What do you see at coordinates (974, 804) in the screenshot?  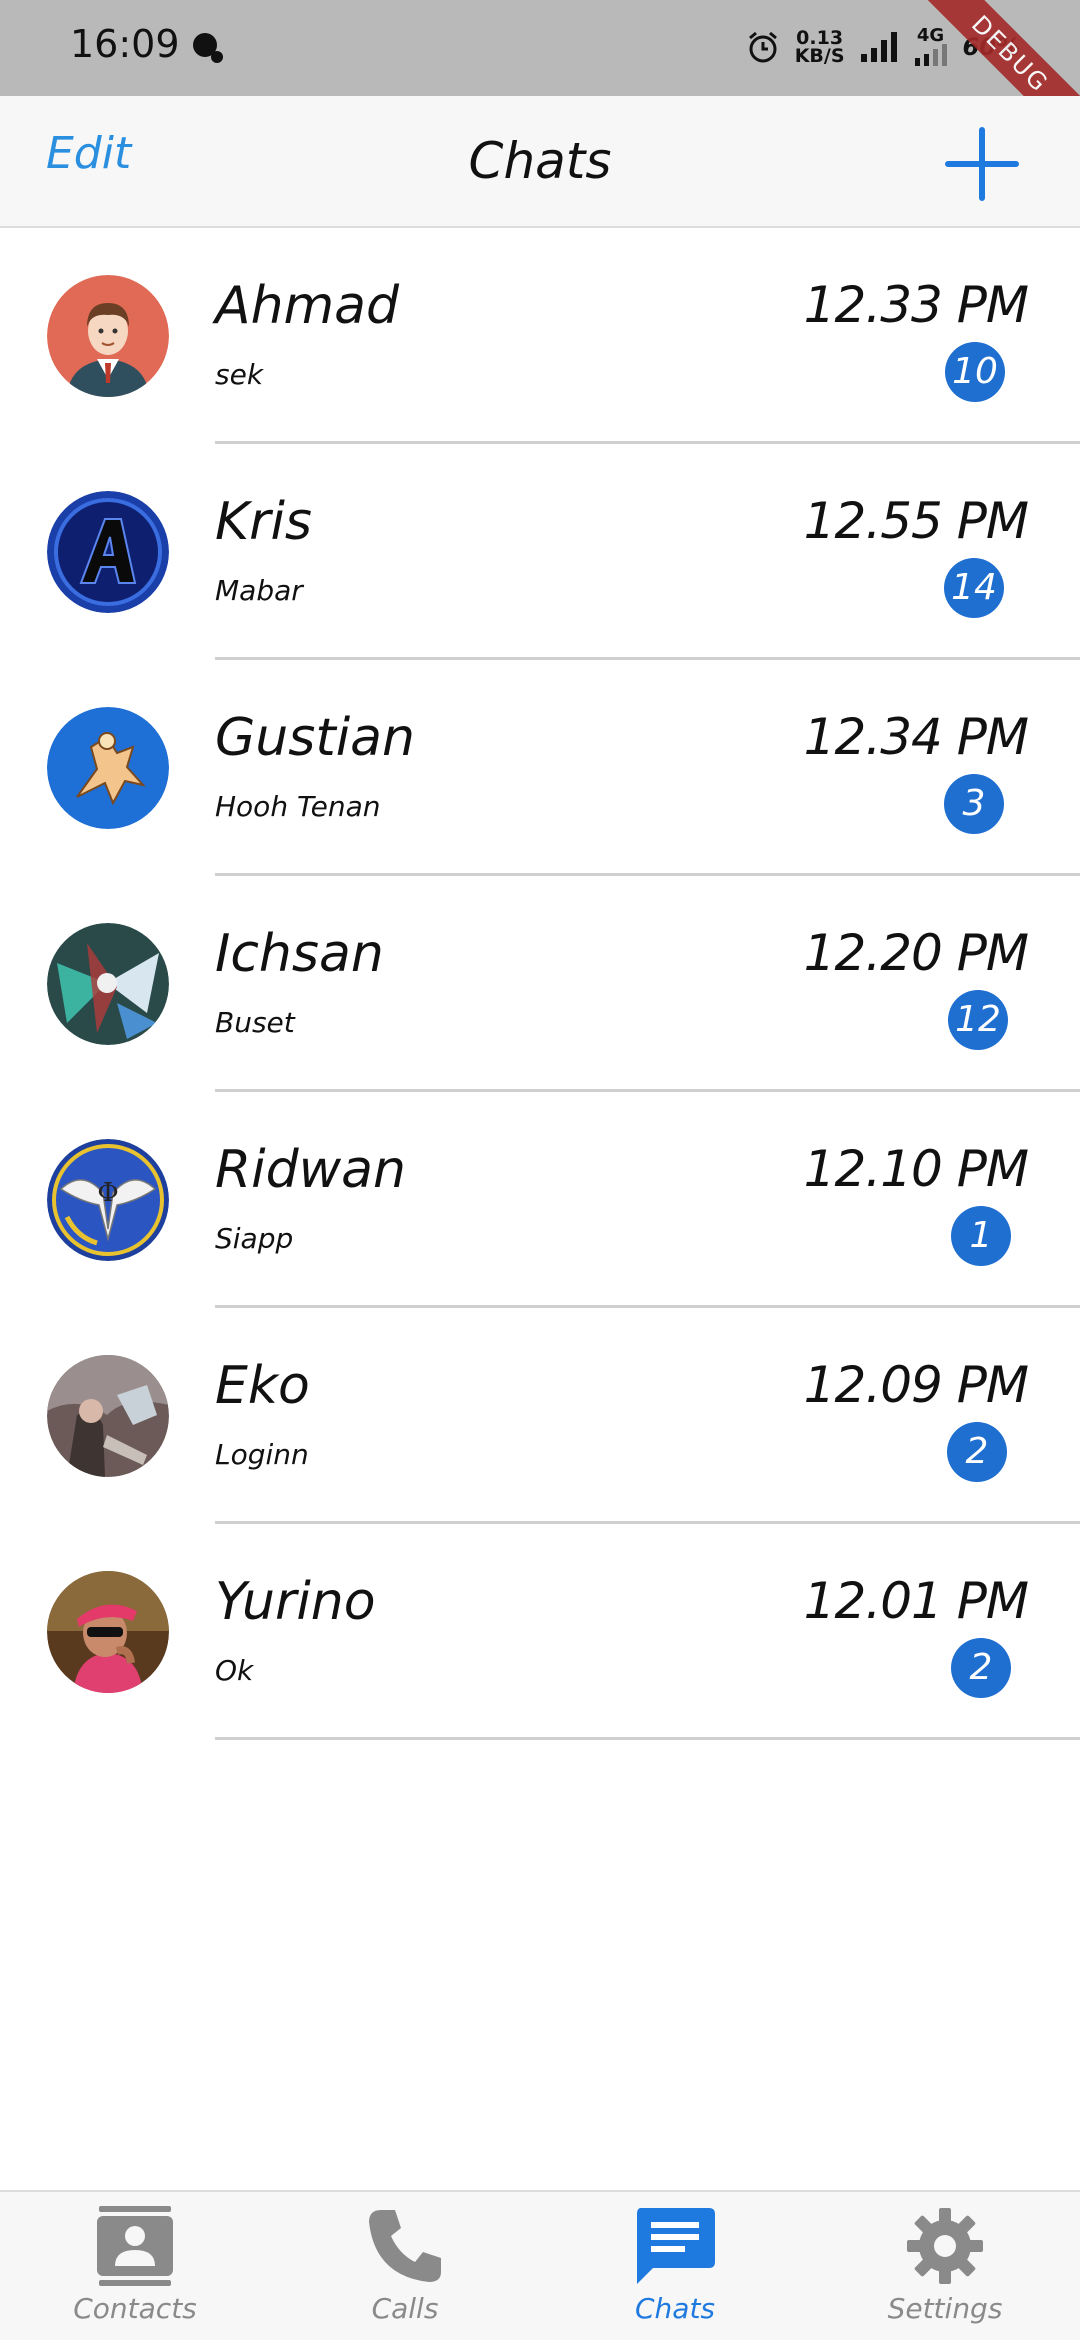 I see `unread-badge: 3` at bounding box center [974, 804].